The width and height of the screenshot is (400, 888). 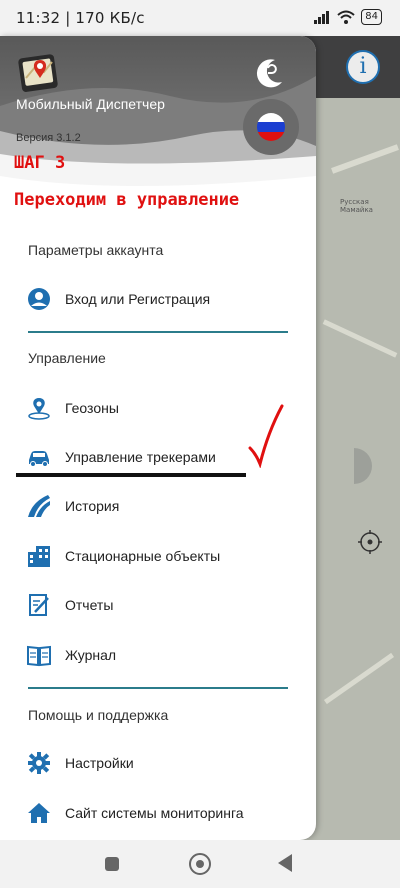 What do you see at coordinates (371, 17) in the screenshot?
I see `battery-icon: 84` at bounding box center [371, 17].